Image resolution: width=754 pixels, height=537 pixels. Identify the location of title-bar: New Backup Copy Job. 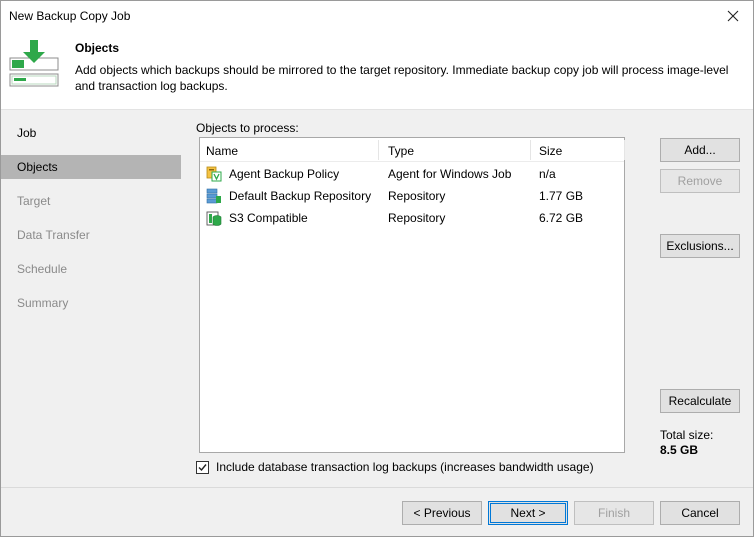
(377, 16).